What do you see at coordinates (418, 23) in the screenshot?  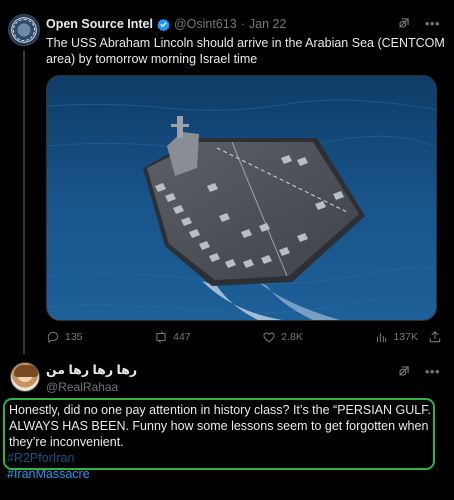 I see `tweet-header-actions: •••` at bounding box center [418, 23].